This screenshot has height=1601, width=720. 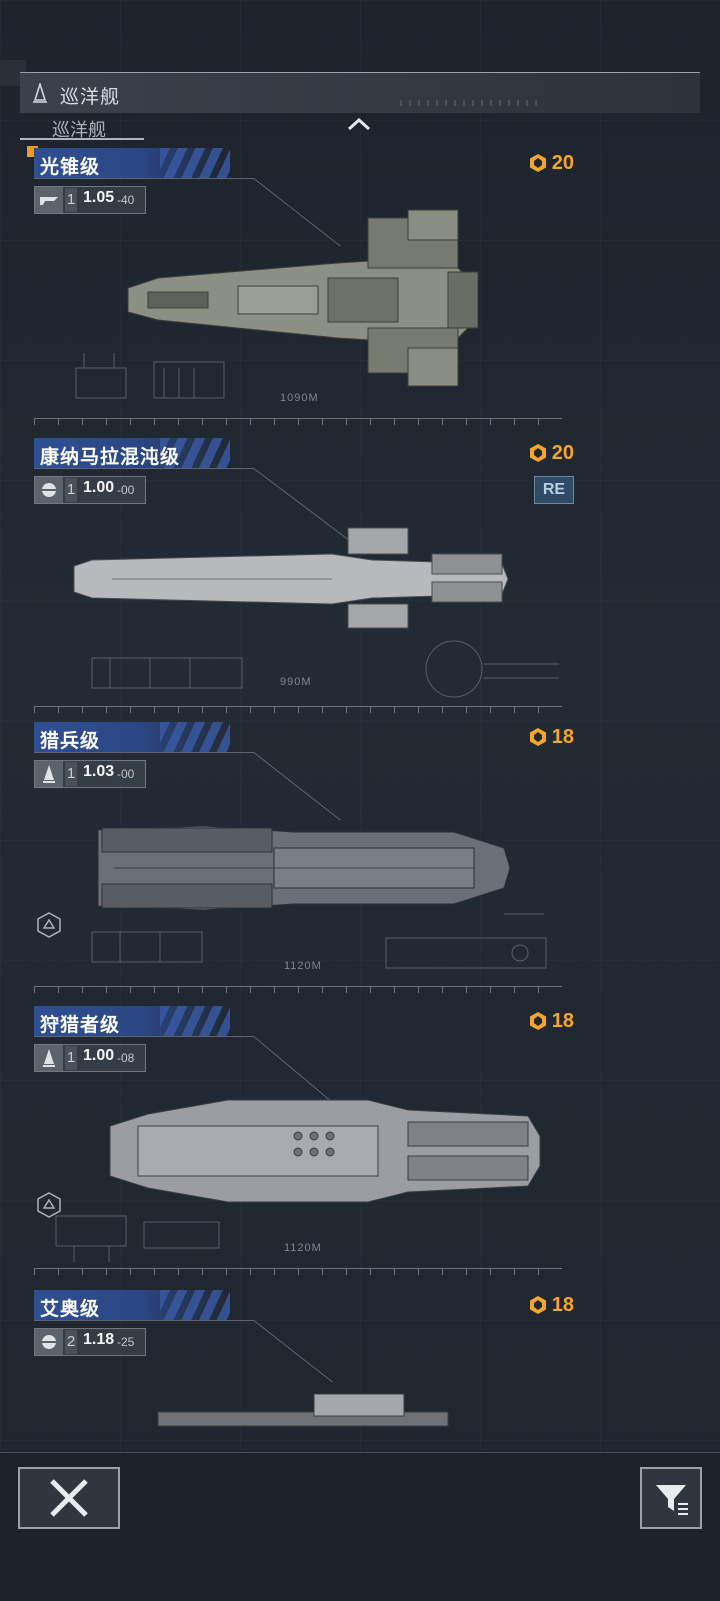 What do you see at coordinates (99, 771) in the screenshot?
I see `ship-ratio: 1.03` at bounding box center [99, 771].